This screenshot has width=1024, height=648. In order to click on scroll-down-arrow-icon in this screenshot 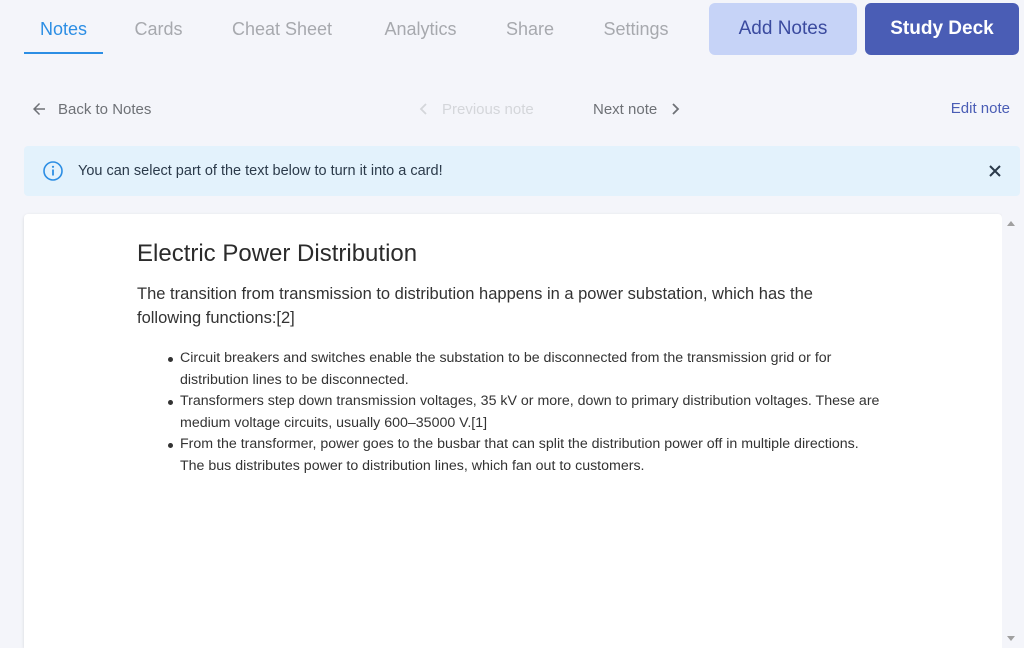, I will do `click(1011, 638)`.